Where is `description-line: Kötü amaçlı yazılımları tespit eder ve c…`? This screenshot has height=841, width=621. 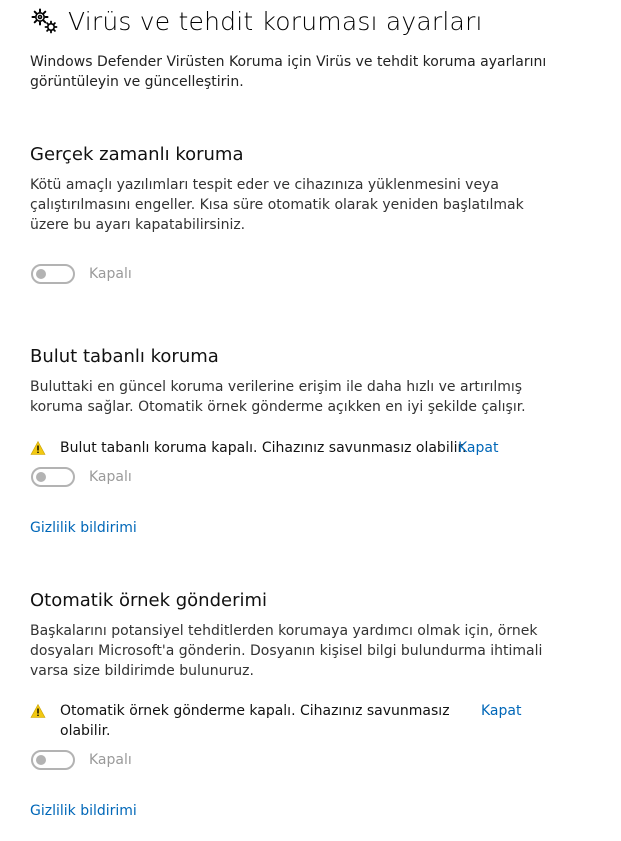 description-line: Kötü amaçlı yazılımları tespit eder ve c… is located at coordinates (264, 185).